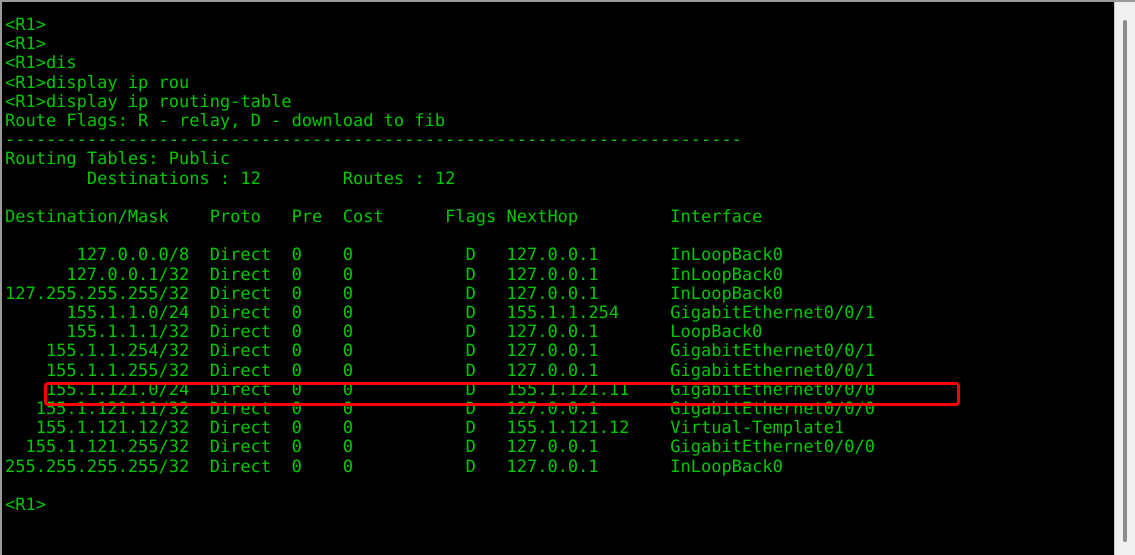 The image size is (1135, 555). I want to click on scrollbar-thumb, so click(1125, 281).